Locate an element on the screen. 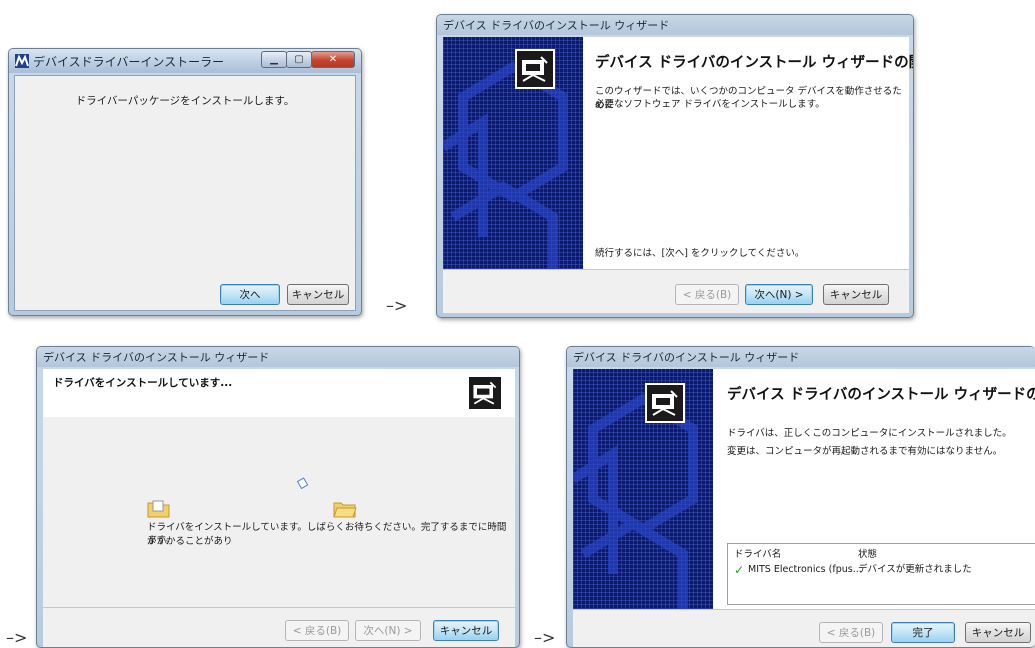 This screenshot has width=1035, height=648. flying-document-icon is located at coordinates (302, 484).